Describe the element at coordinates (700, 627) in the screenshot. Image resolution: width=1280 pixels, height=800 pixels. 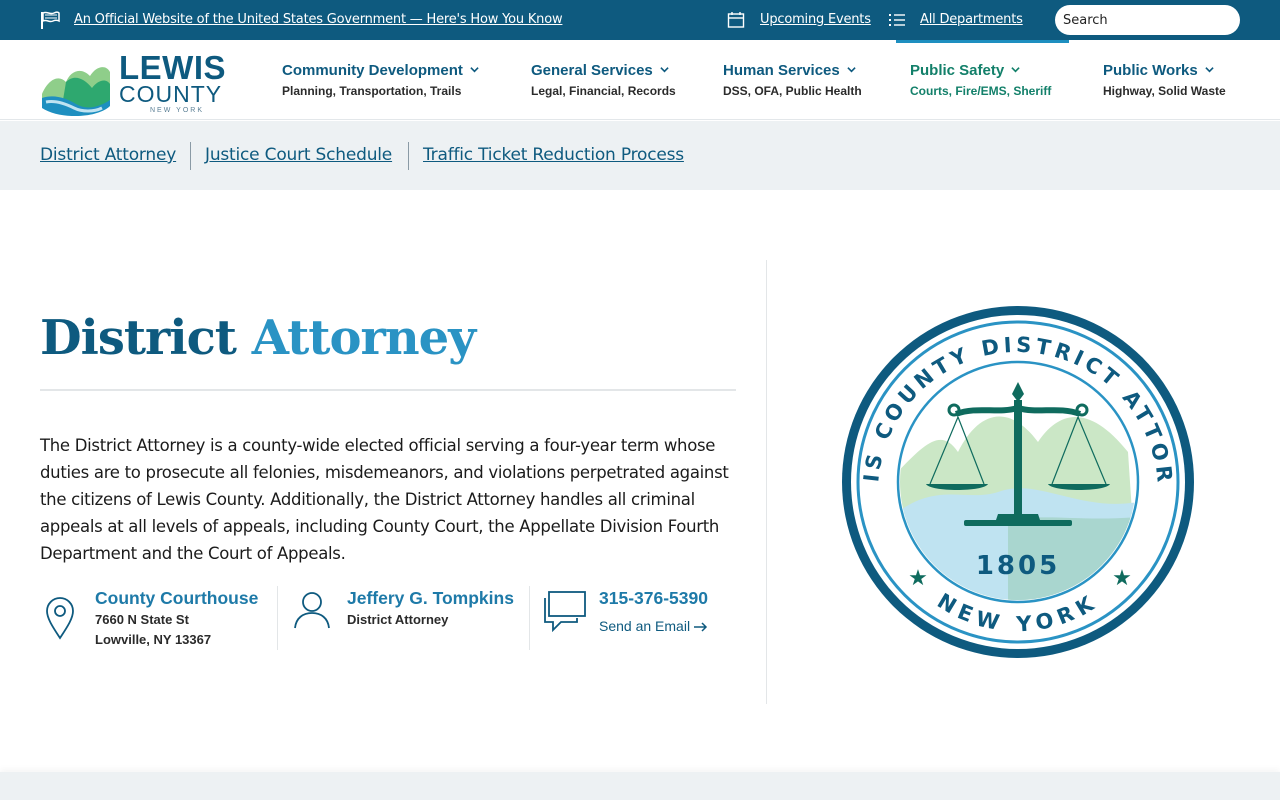
I see `arrow-right-icon` at that location.